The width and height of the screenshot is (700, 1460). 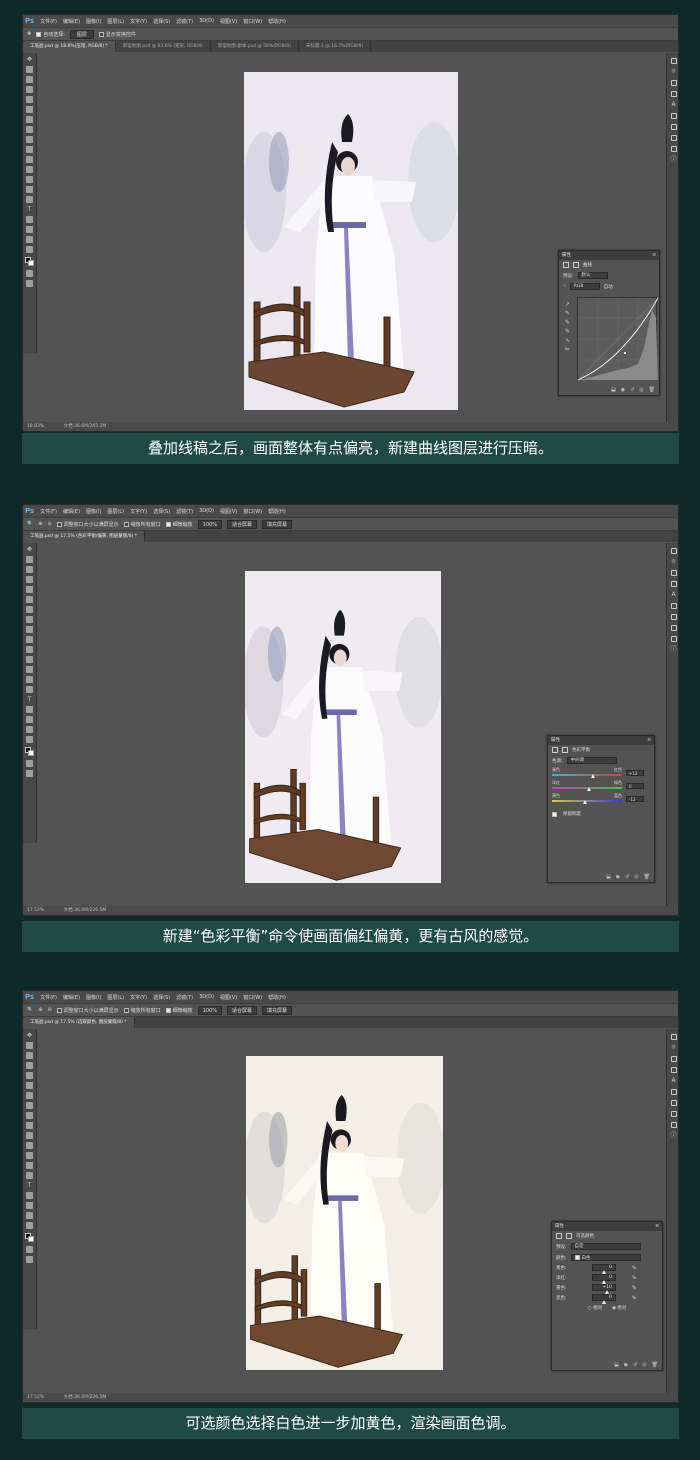 What do you see at coordinates (636, 877) in the screenshot?
I see `visibility-icon: ◎` at bounding box center [636, 877].